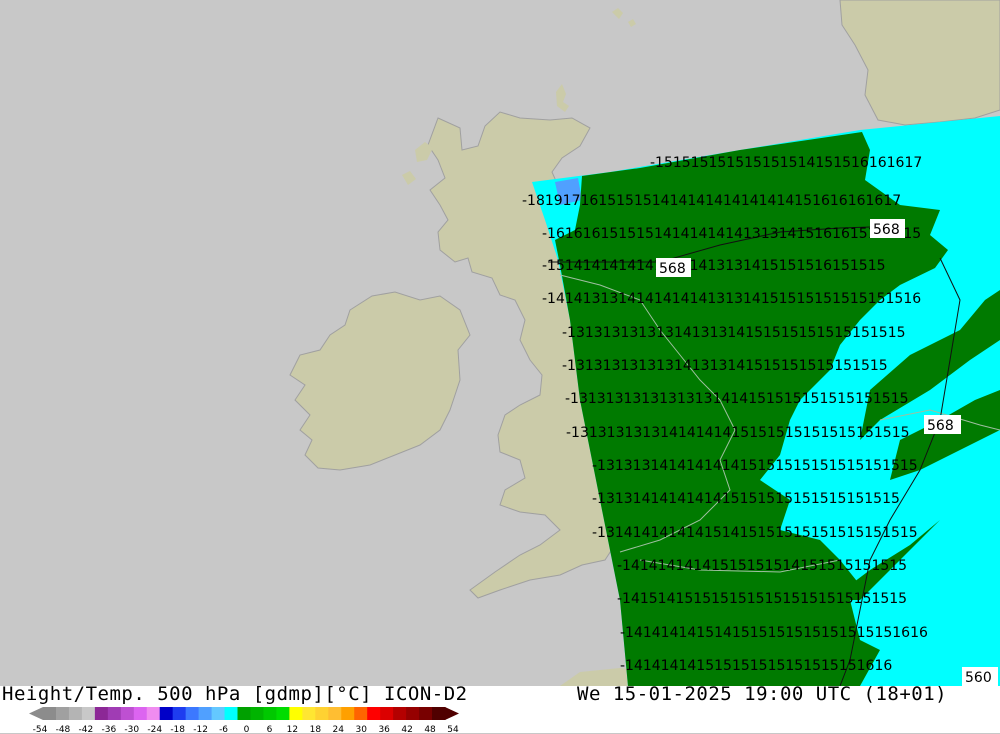 Image resolution: width=1000 pixels, height=734 pixels. What do you see at coordinates (452, 713) in the screenshot?
I see `legend-arrow-right` at bounding box center [452, 713].